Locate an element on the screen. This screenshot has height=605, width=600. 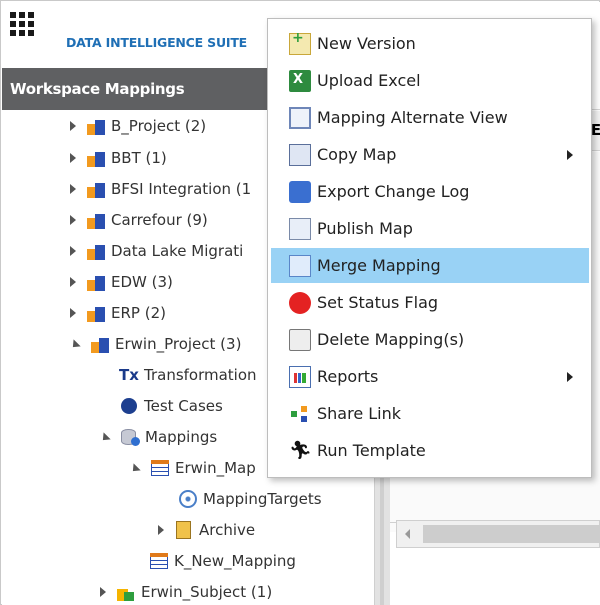
tree-node-label: Erwin_Subject (1) is located at coordinates (207, 592).